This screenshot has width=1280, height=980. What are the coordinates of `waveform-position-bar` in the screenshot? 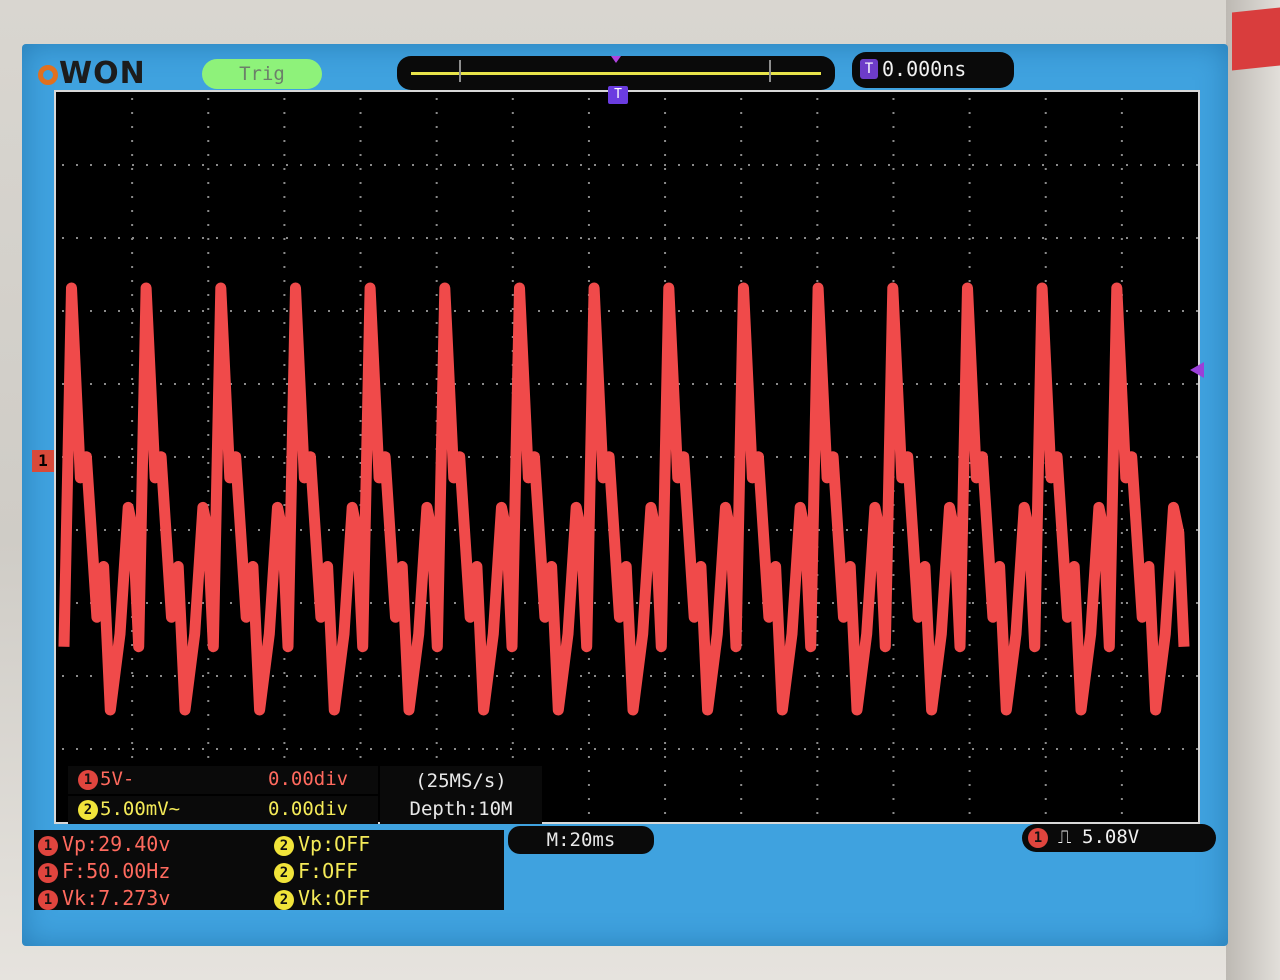 It's located at (616, 73).